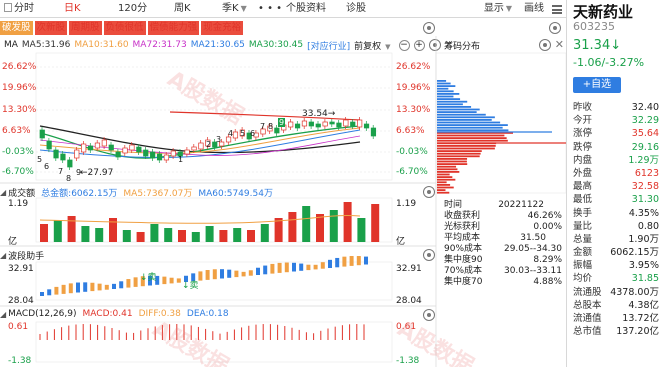  I want to click on volume-title: 成交额, so click(22, 194).